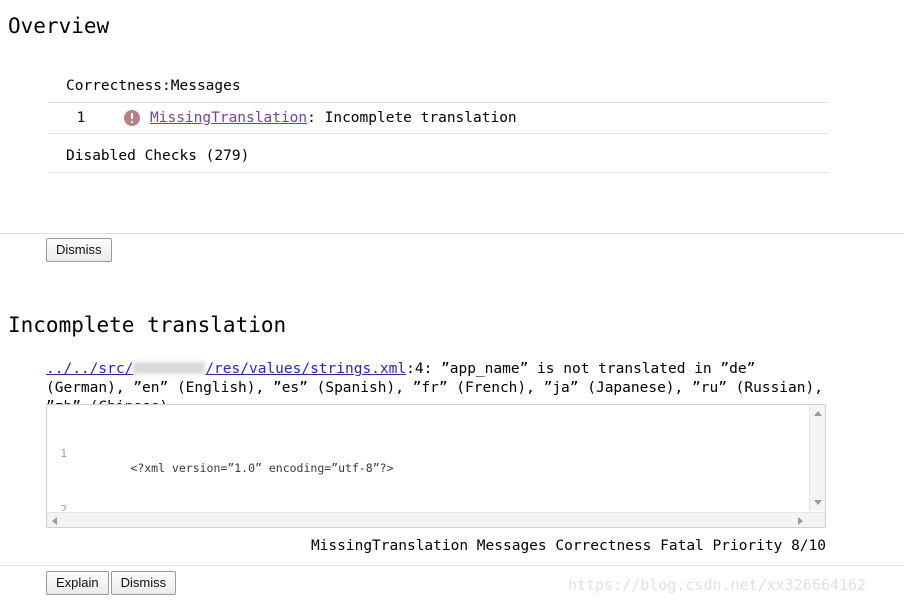  Describe the element at coordinates (818, 502) in the screenshot. I see `scroll-down-arrow-icon` at that location.